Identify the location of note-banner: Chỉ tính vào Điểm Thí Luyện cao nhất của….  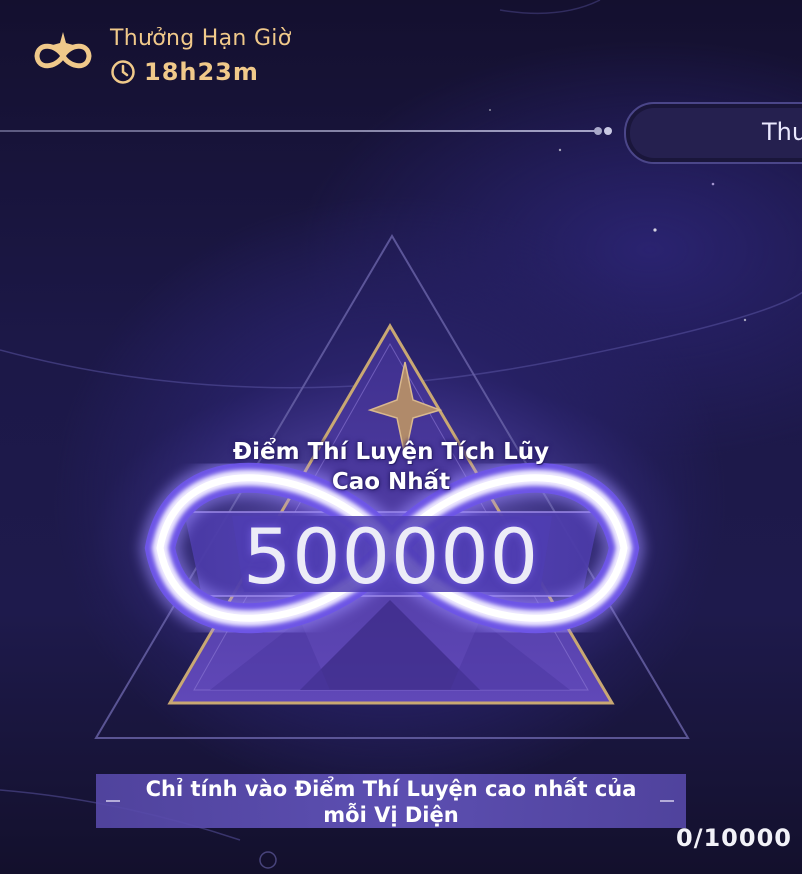
(391, 801).